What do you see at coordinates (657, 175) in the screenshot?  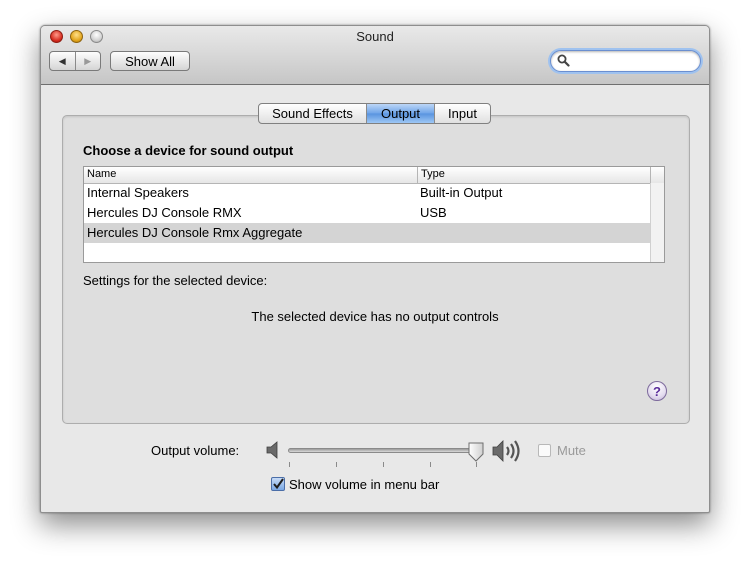 I see `table-header-corner` at bounding box center [657, 175].